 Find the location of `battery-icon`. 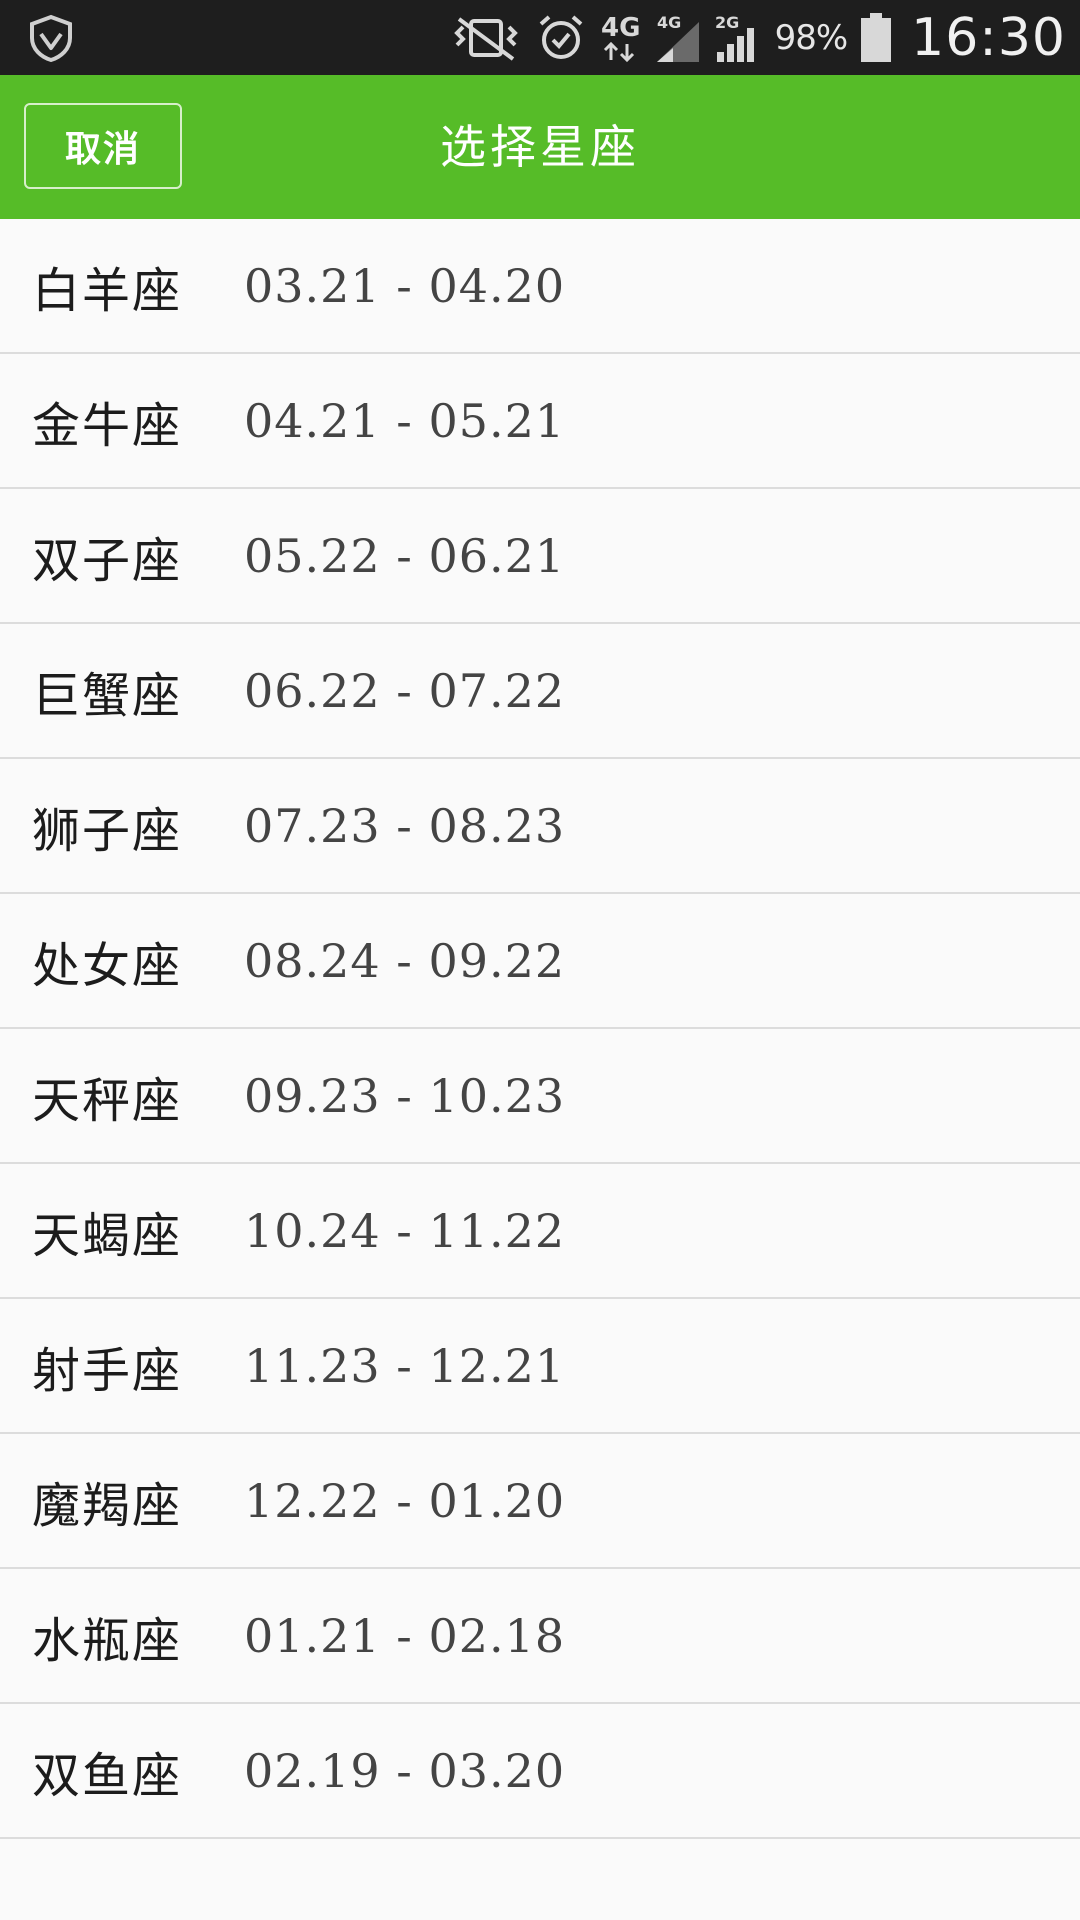

battery-icon is located at coordinates (876, 38).